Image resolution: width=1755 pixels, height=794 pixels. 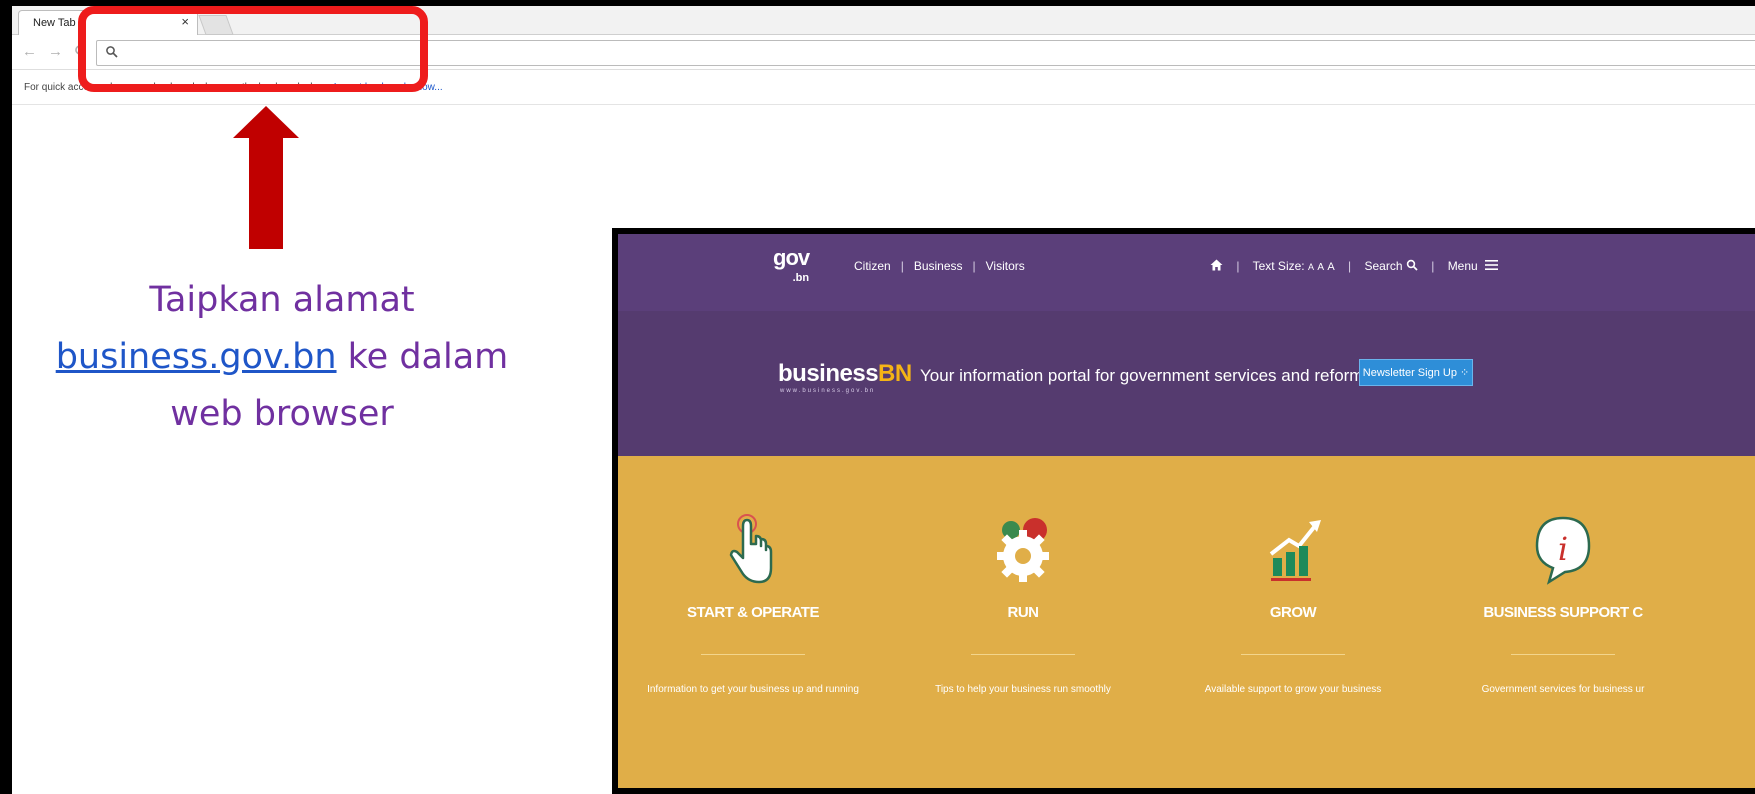 What do you see at coordinates (1354, 266) in the screenshot?
I see `site-nav-tools: | Text Size: A A A | Search | Menu` at bounding box center [1354, 266].